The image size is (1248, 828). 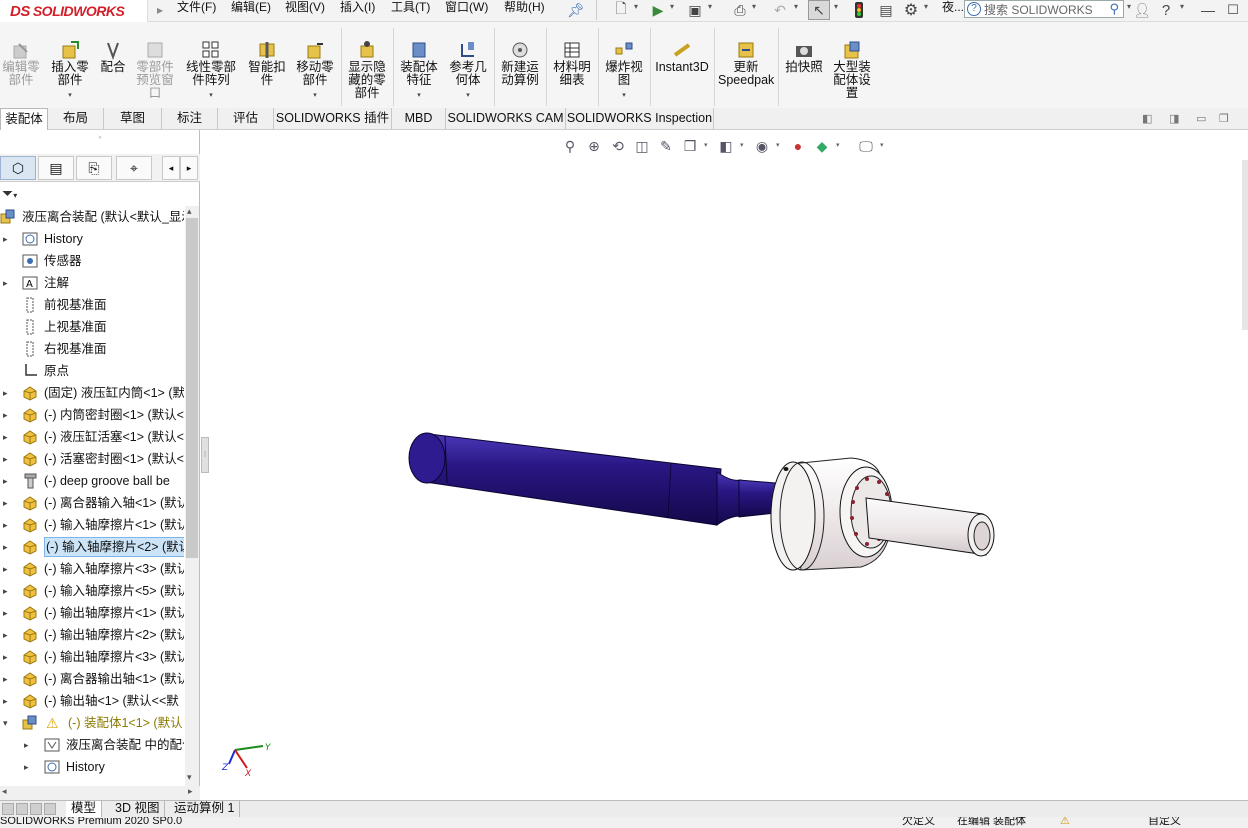 What do you see at coordinates (1065, 822) in the screenshot?
I see `rebuild-icon: ⚠` at bounding box center [1065, 822].